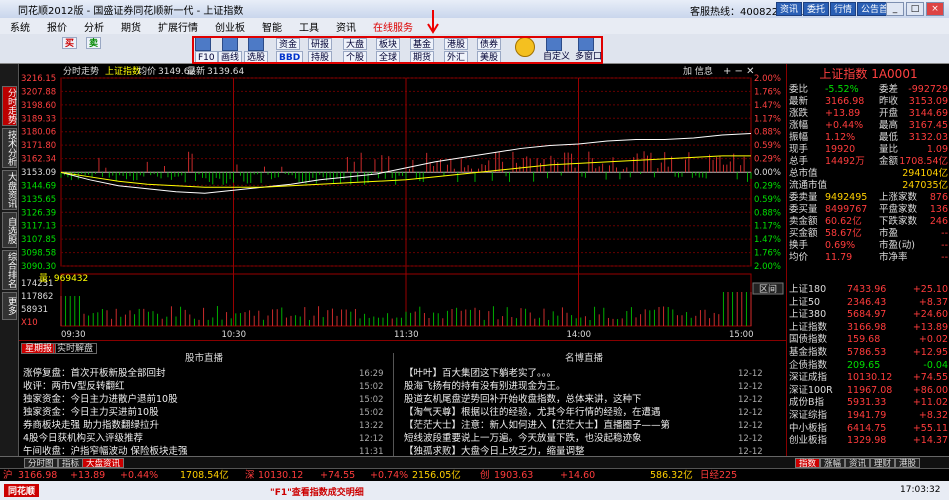  Describe the element at coordinates (433, 22) in the screenshot. I see `arrow-down-icon` at that location.